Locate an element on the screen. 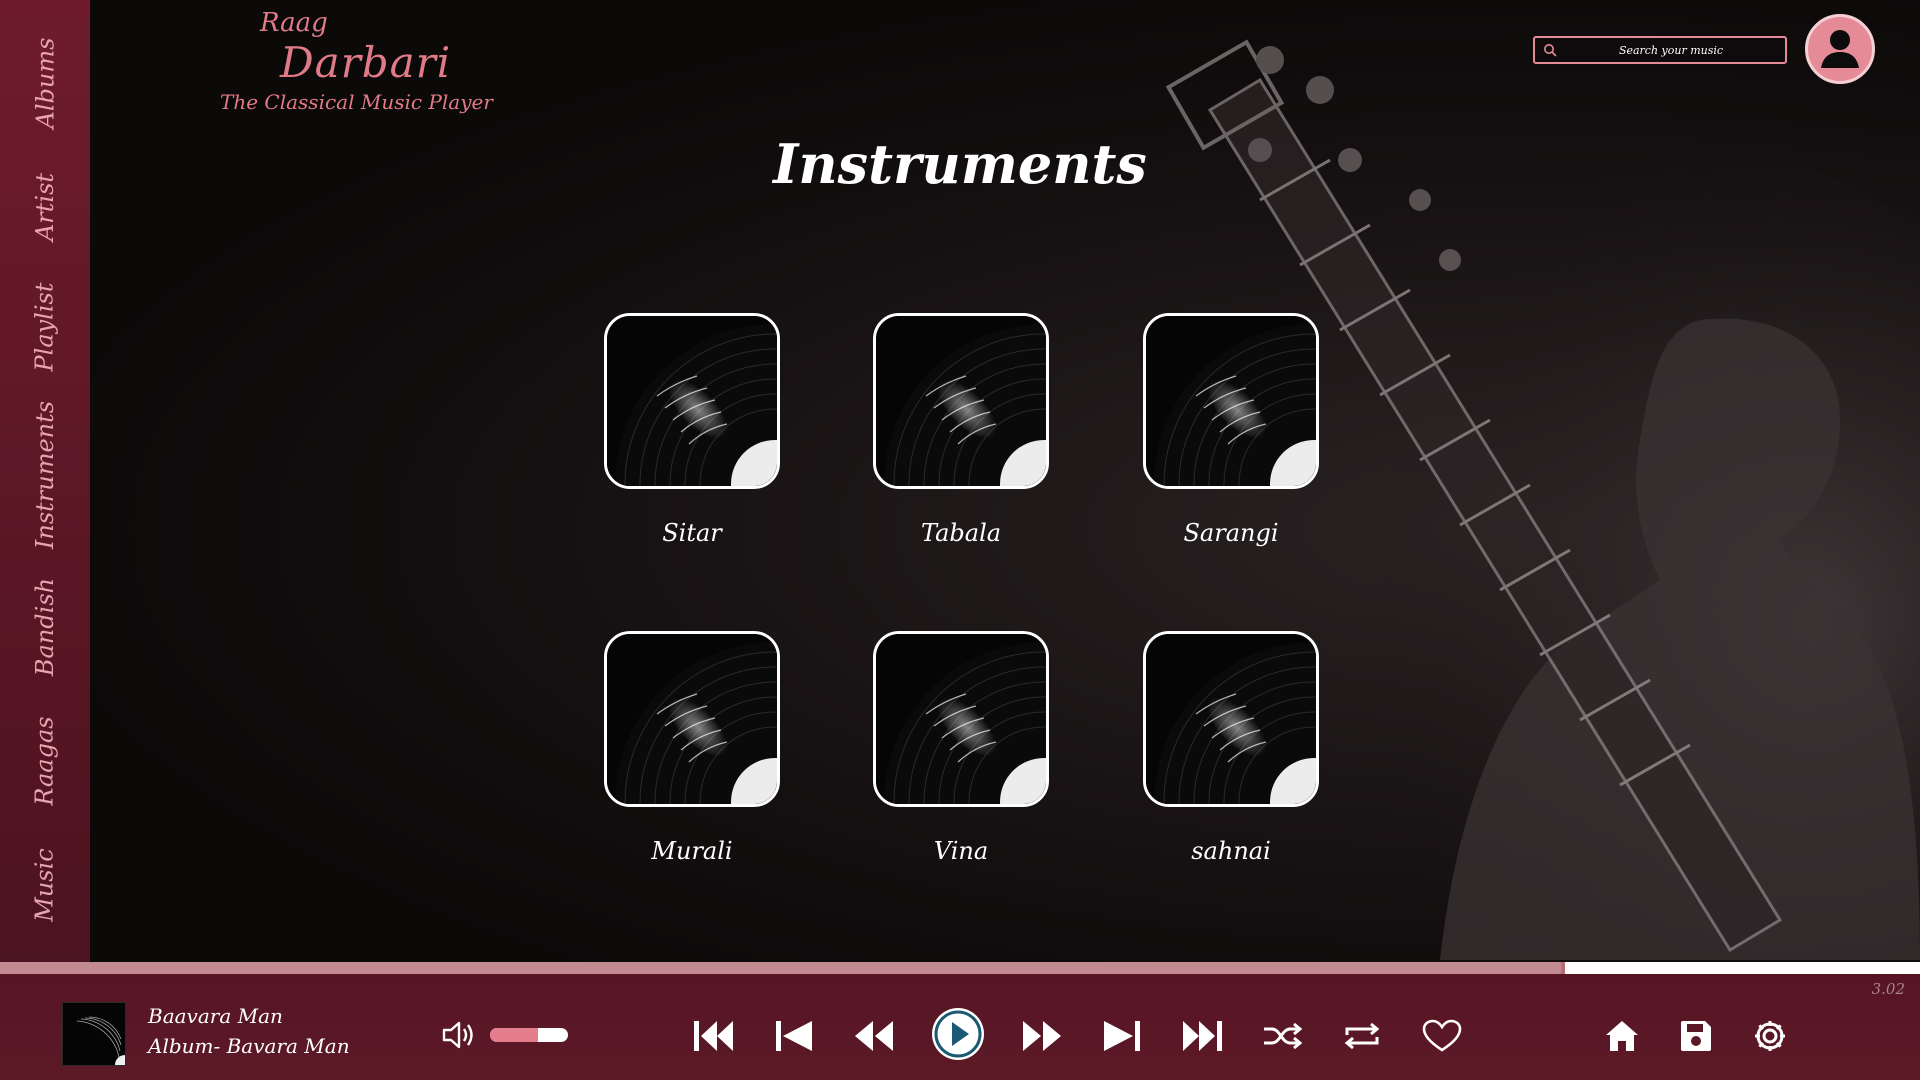  settings-button is located at coordinates (1770, 1036).